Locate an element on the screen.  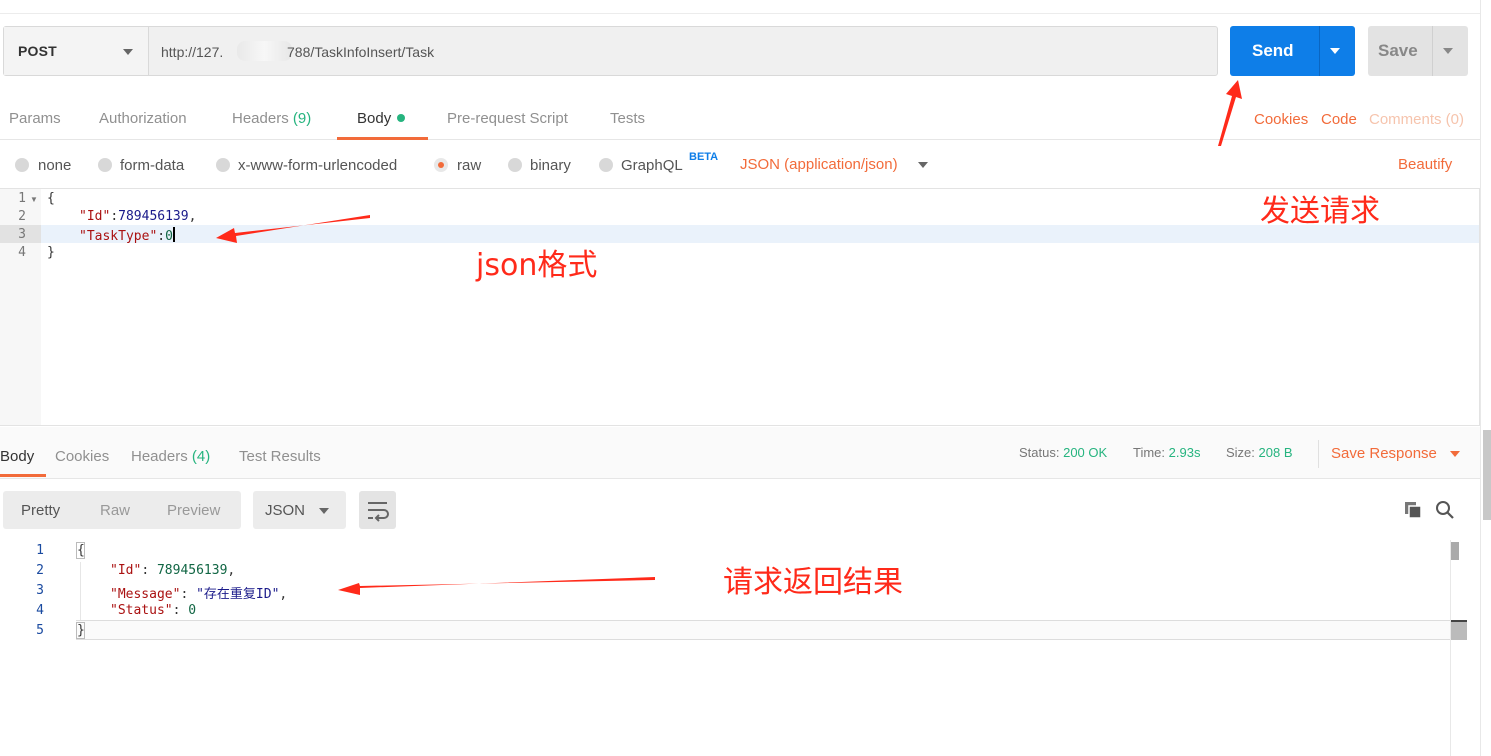
save-dropdown-chevron-icon is located at coordinates (1448, 51).